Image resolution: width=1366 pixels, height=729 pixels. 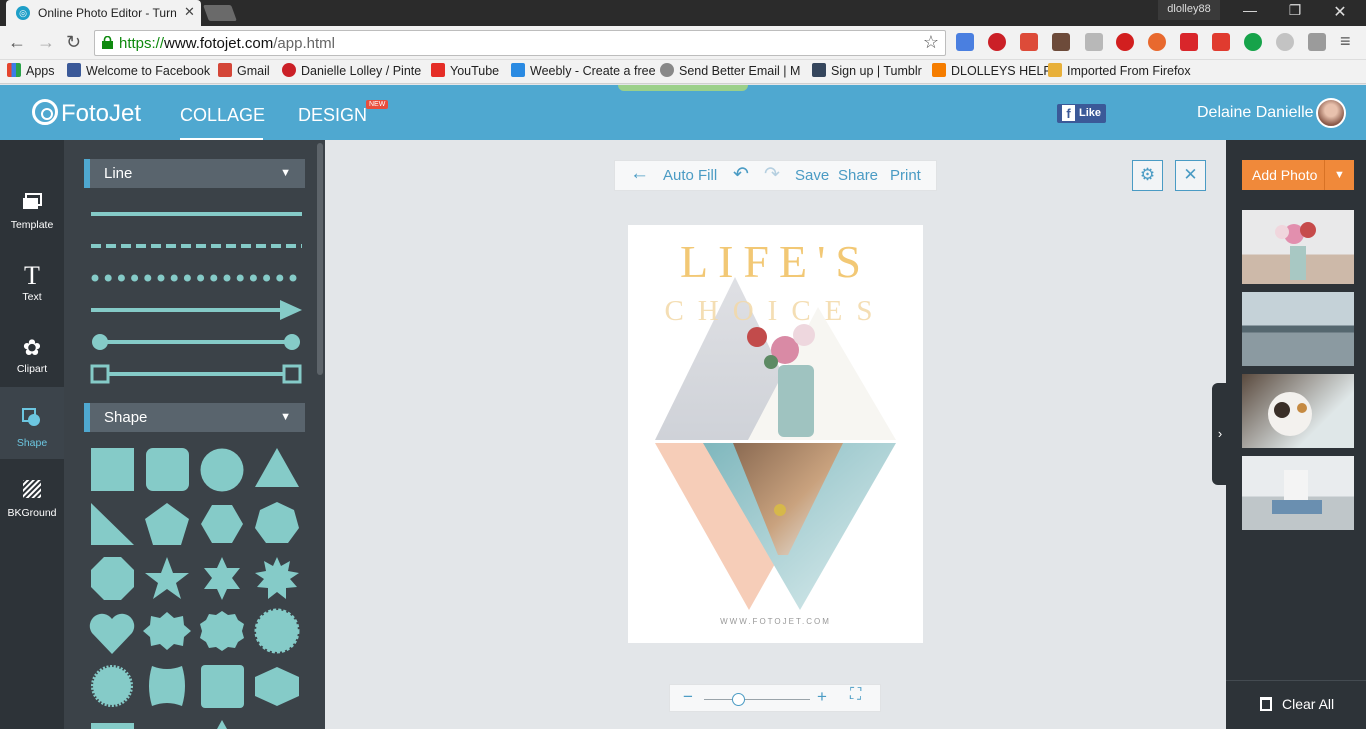 What do you see at coordinates (1055, 70) in the screenshot?
I see `folder-icon` at bounding box center [1055, 70].